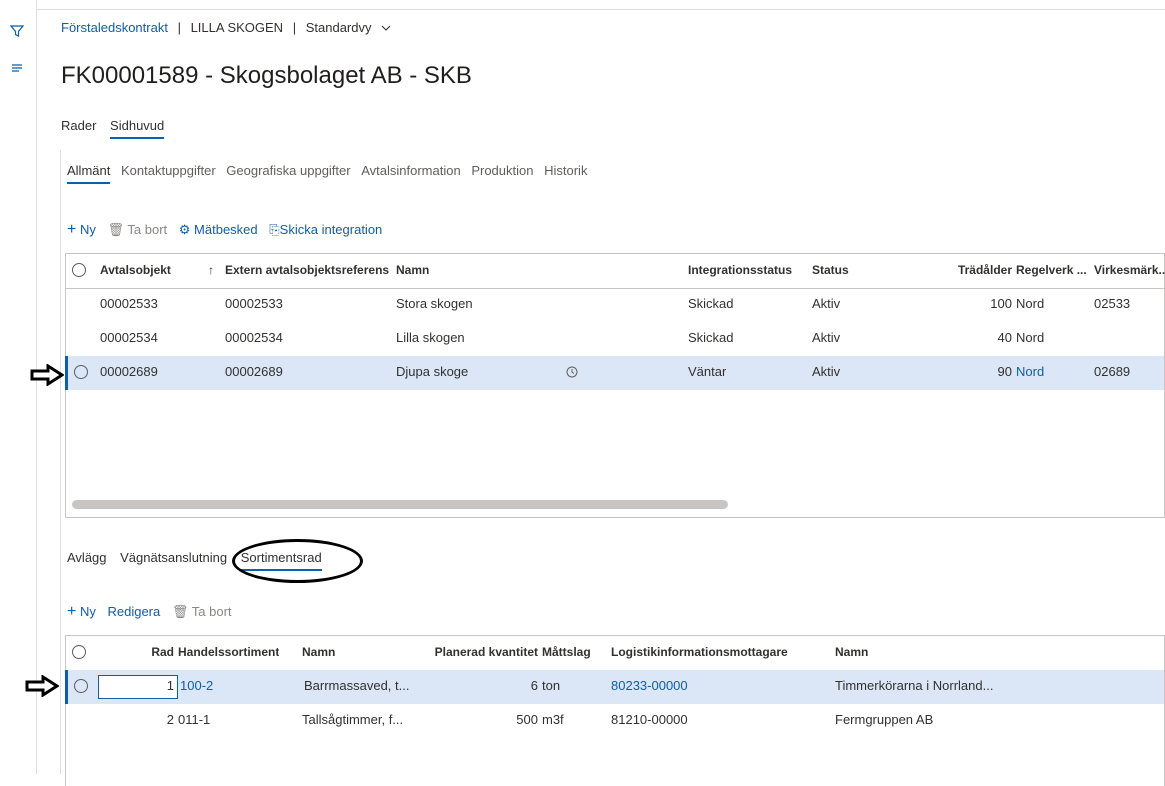  I want to click on view-selector: Standardvy, so click(348, 27).